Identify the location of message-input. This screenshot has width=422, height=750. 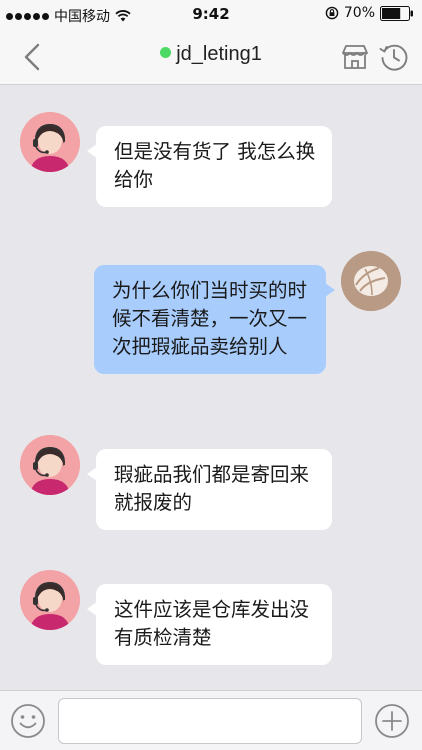
(210, 721).